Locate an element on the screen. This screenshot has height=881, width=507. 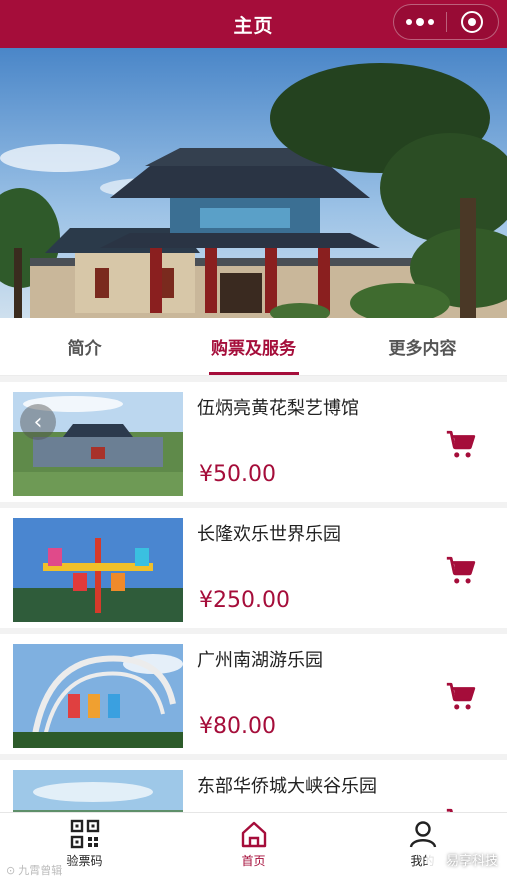
list-item: 长隆欢乐世界乐园 ¥250.00 is located at coordinates (253, 568).